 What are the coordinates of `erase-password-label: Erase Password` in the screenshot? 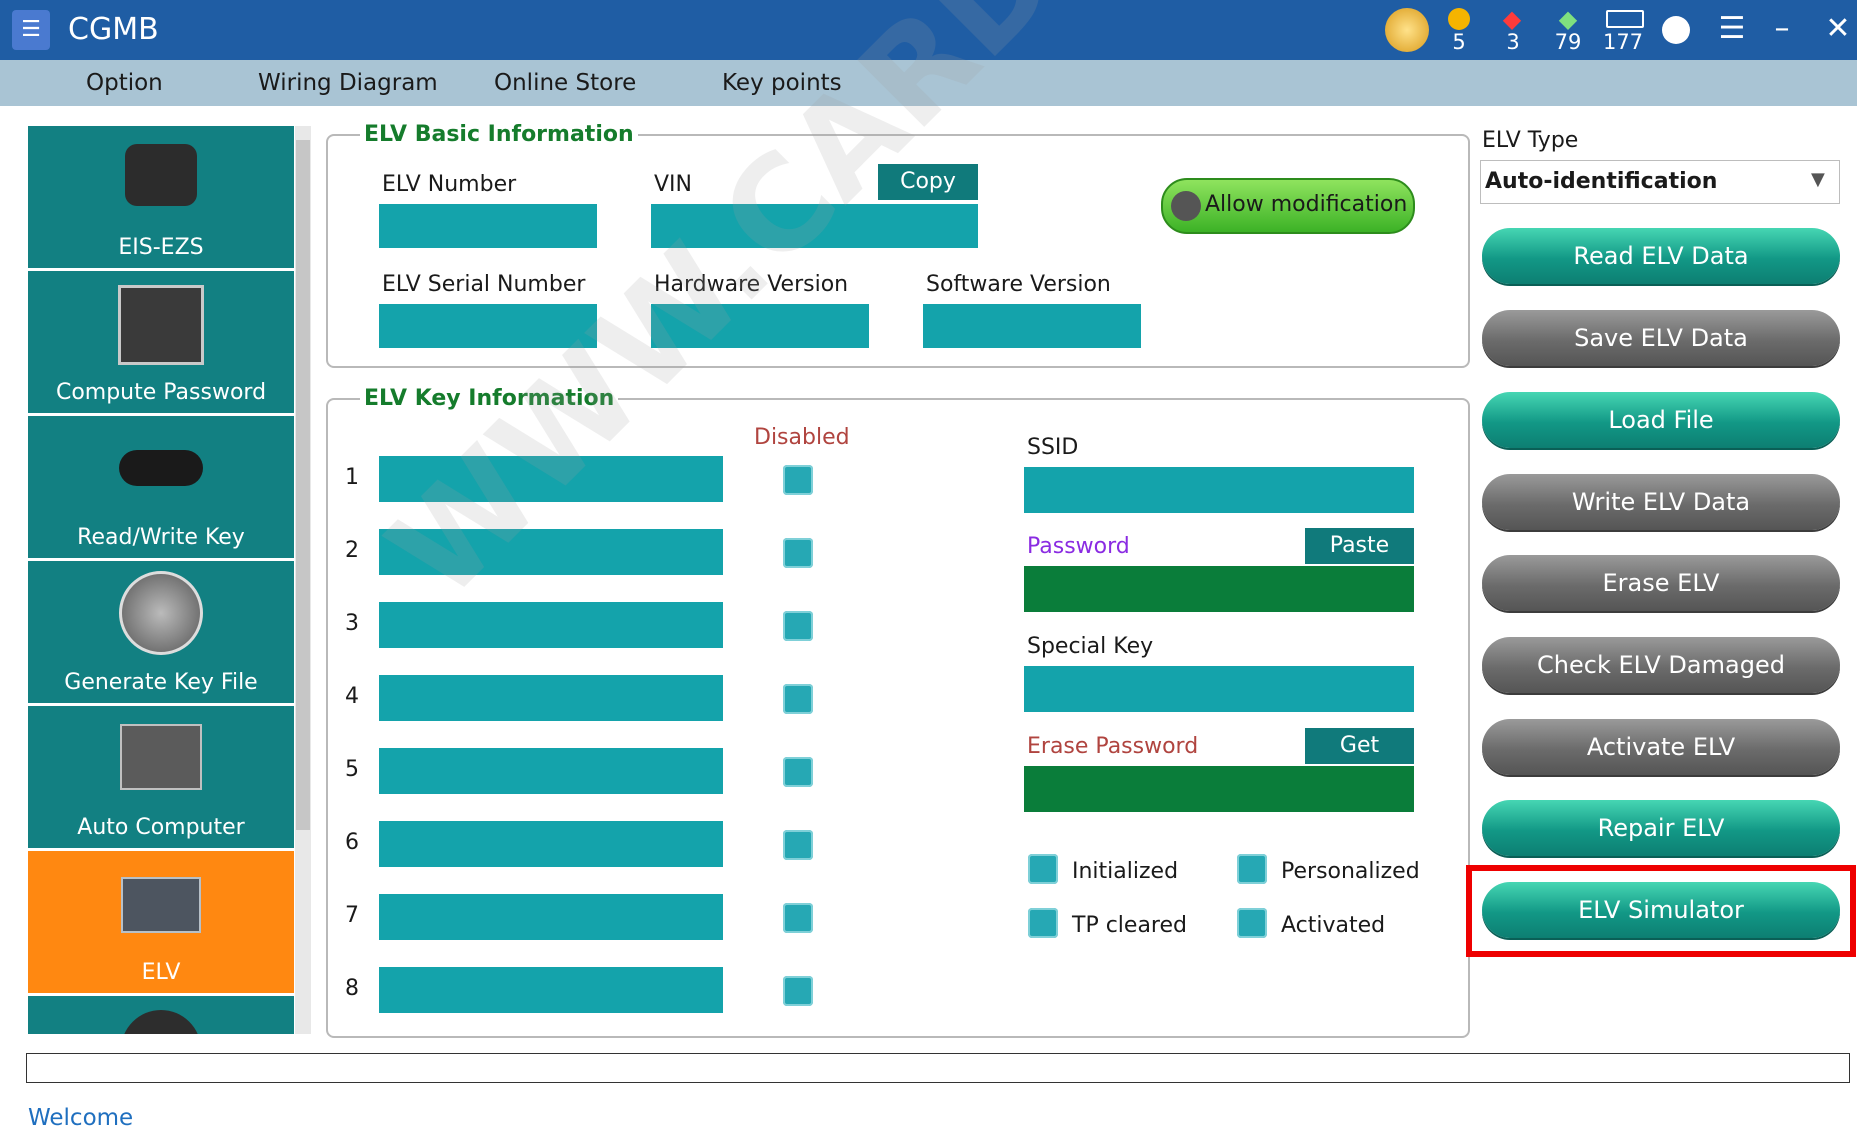 It's located at (1113, 746).